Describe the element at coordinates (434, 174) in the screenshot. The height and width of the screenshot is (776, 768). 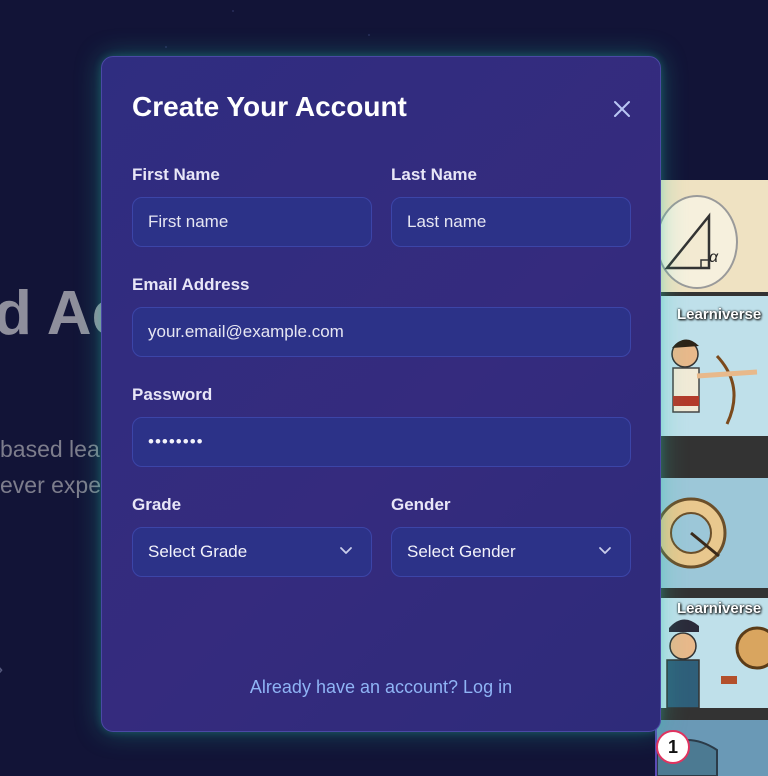
I see `last-name-label: Last Name` at that location.